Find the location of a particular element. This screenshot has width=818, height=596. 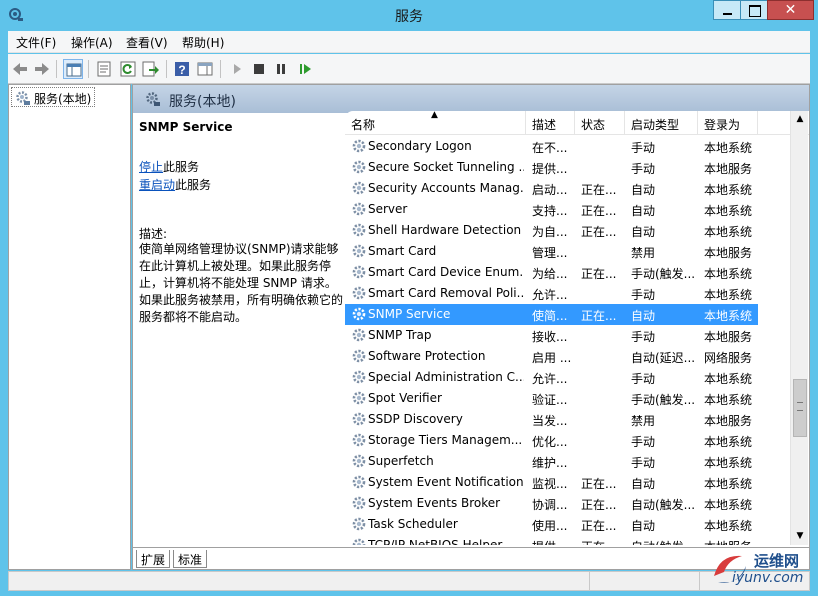

cell-name: Smart Card is located at coordinates (402, 251).